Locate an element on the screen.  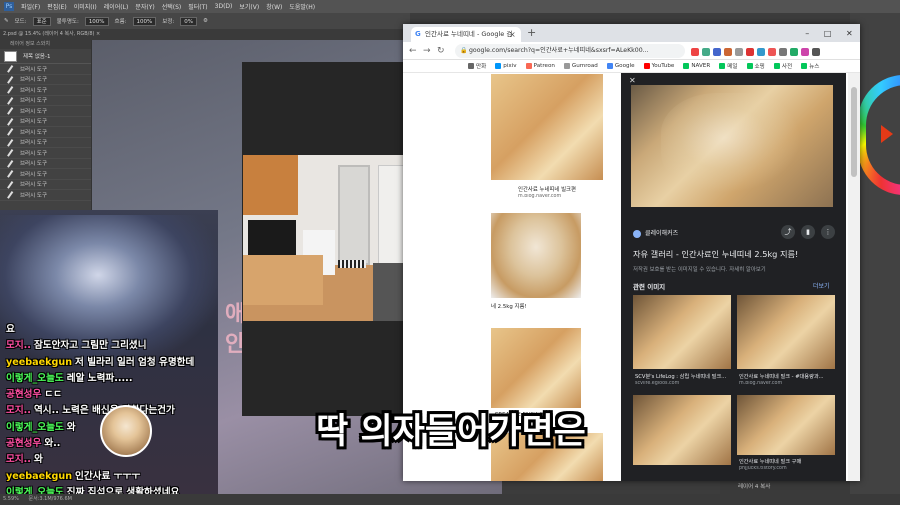
opacity-label: 불투명도: is located at coordinates (67, 22).